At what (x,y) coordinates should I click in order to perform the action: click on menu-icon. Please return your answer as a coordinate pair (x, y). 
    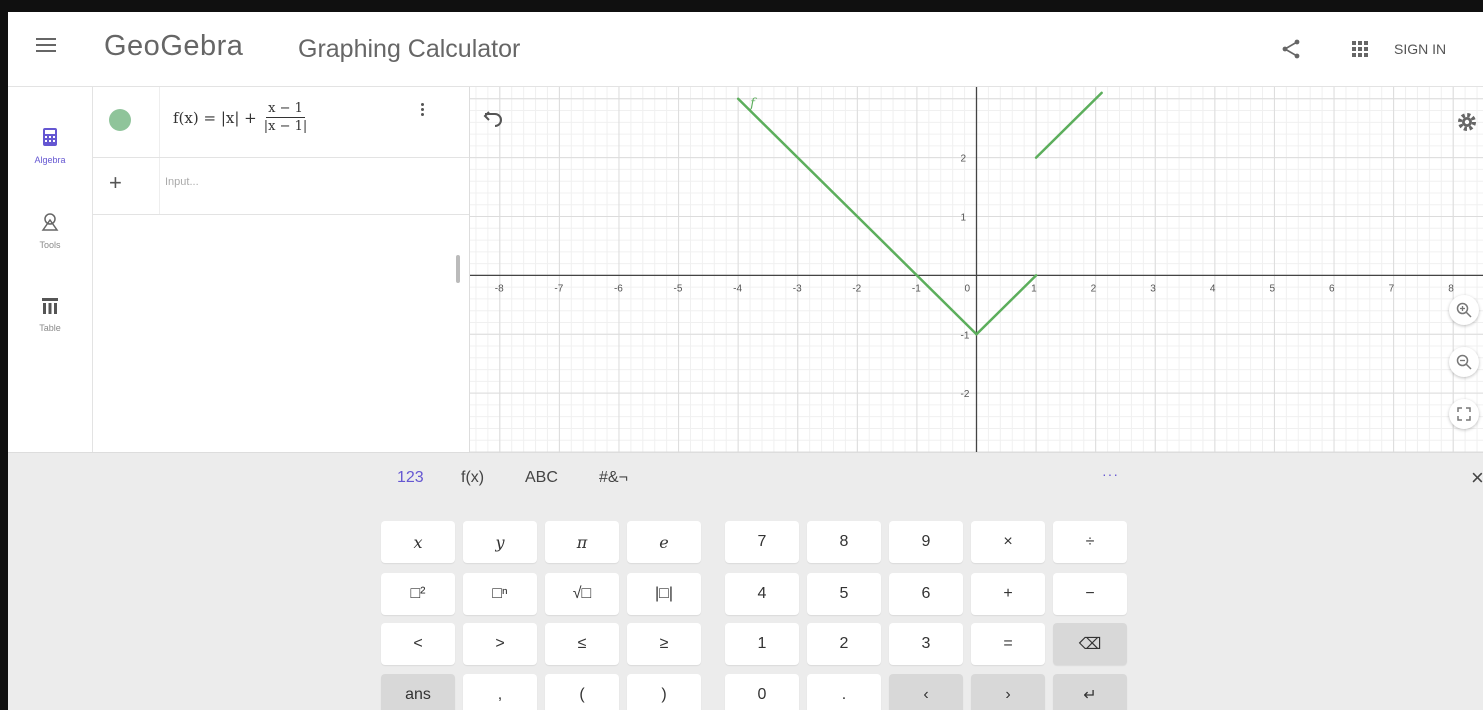
    Looking at the image, I should click on (46, 46).